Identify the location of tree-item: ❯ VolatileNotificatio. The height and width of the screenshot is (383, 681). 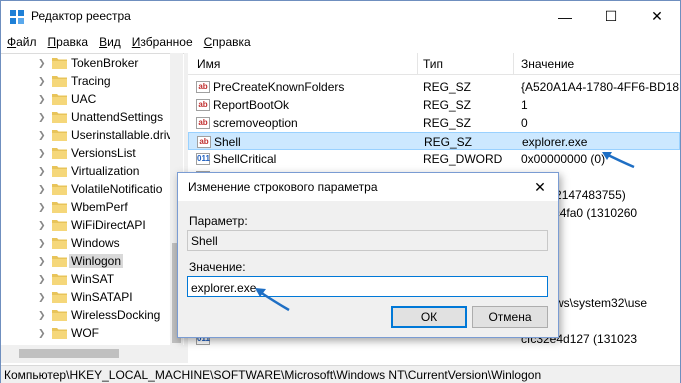
(92, 189).